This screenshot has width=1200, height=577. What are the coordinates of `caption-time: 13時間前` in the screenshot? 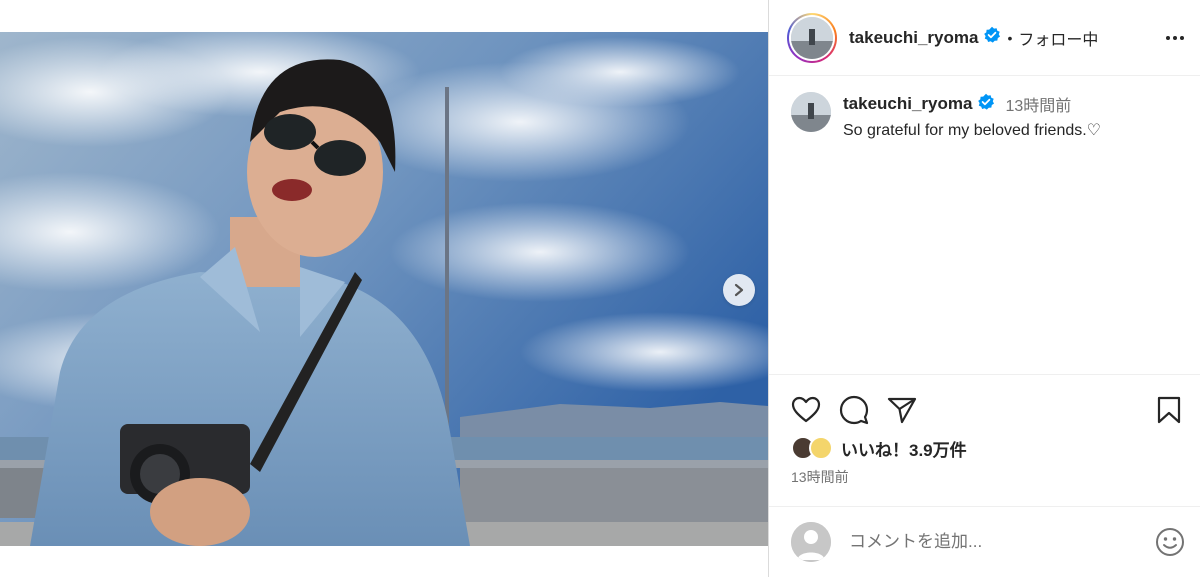 It's located at (1038, 104).